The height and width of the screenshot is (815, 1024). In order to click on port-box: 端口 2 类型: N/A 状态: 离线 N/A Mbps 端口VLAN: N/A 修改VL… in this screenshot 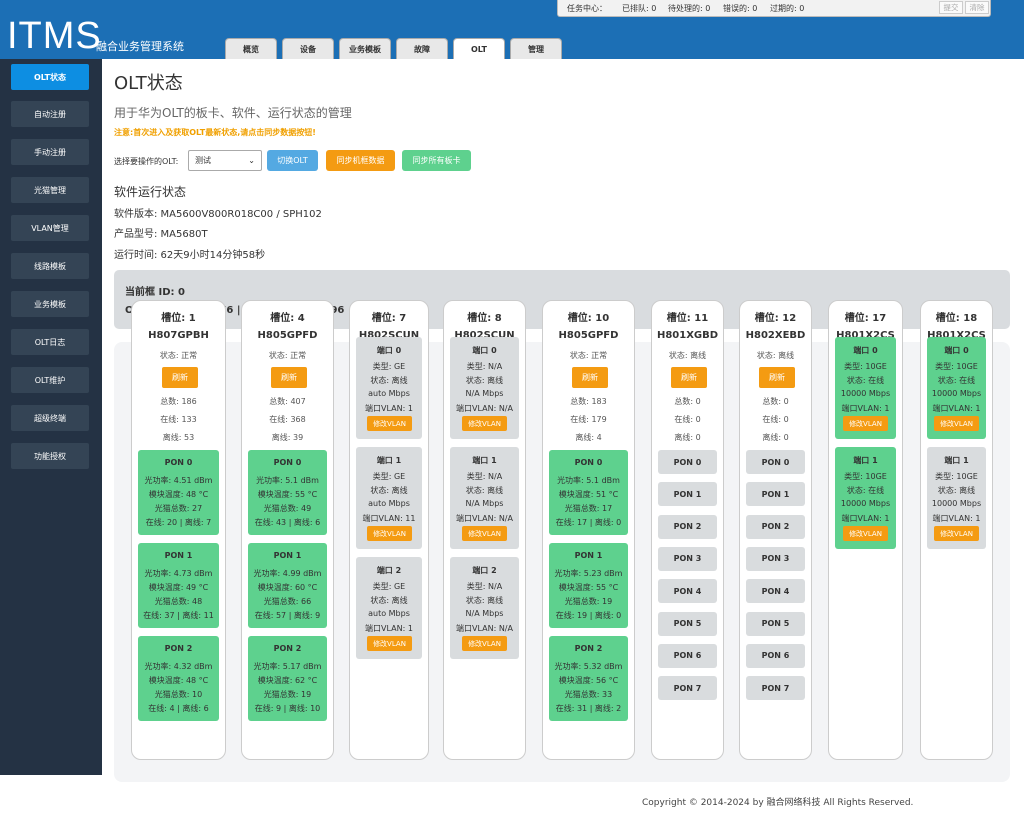, I will do `click(484, 608)`.